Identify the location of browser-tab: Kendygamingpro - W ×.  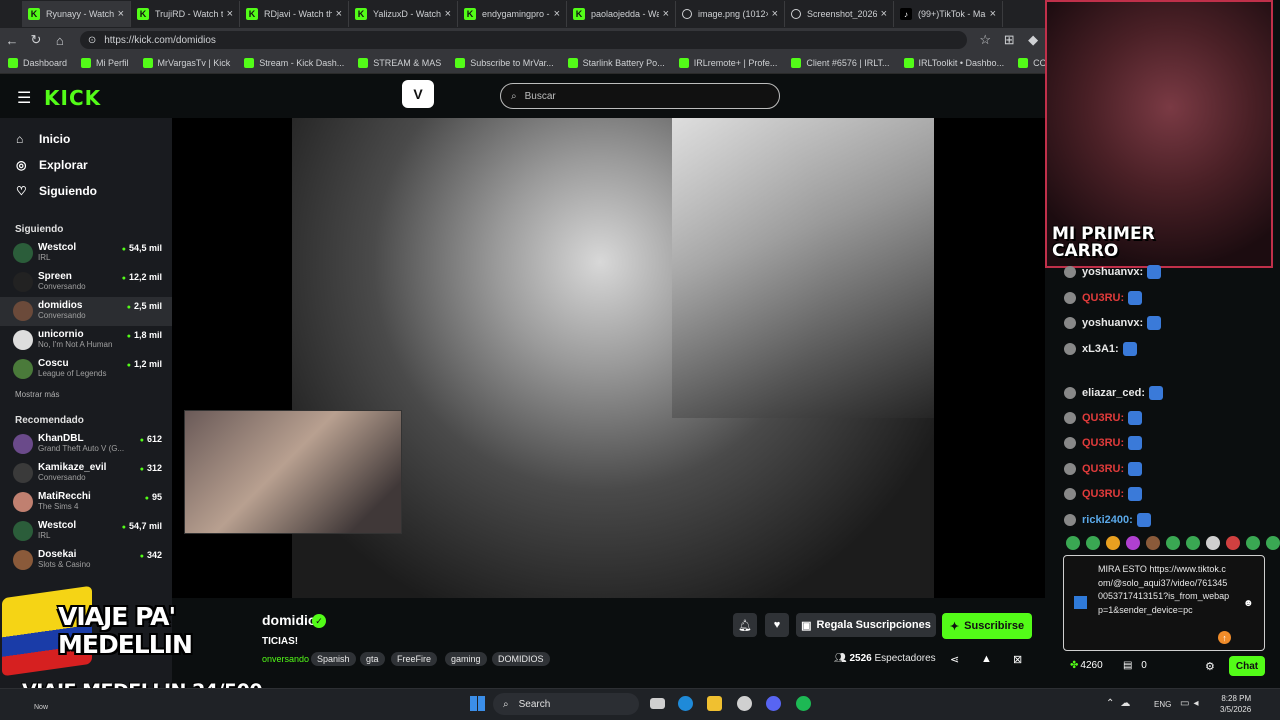
(512, 14).